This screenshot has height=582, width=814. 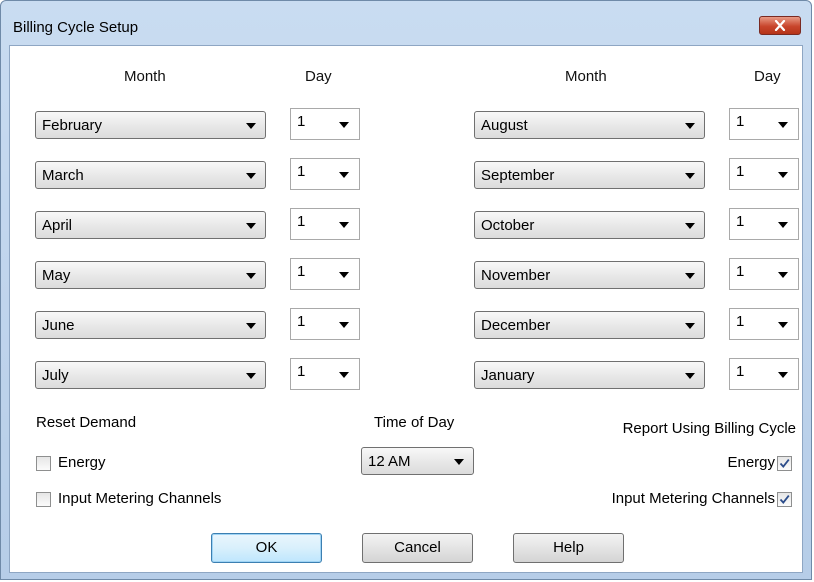 What do you see at coordinates (63, 175) in the screenshot?
I see `month-value: March` at bounding box center [63, 175].